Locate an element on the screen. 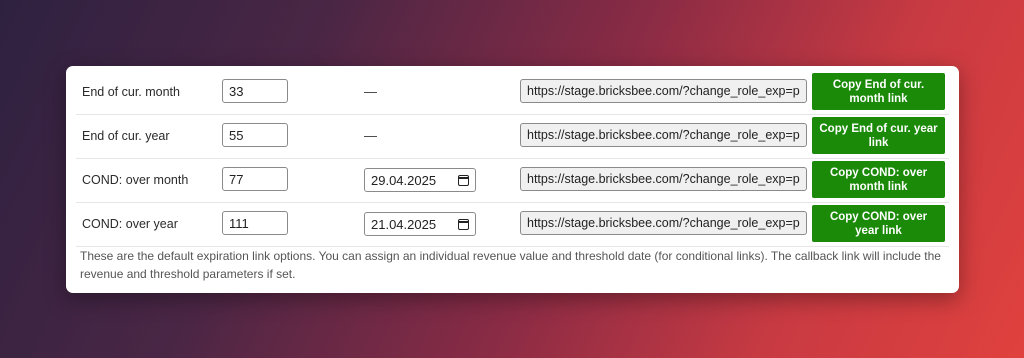 This screenshot has width=1024, height=358. copy-link-button: Copy End of cur. year link is located at coordinates (878, 135).